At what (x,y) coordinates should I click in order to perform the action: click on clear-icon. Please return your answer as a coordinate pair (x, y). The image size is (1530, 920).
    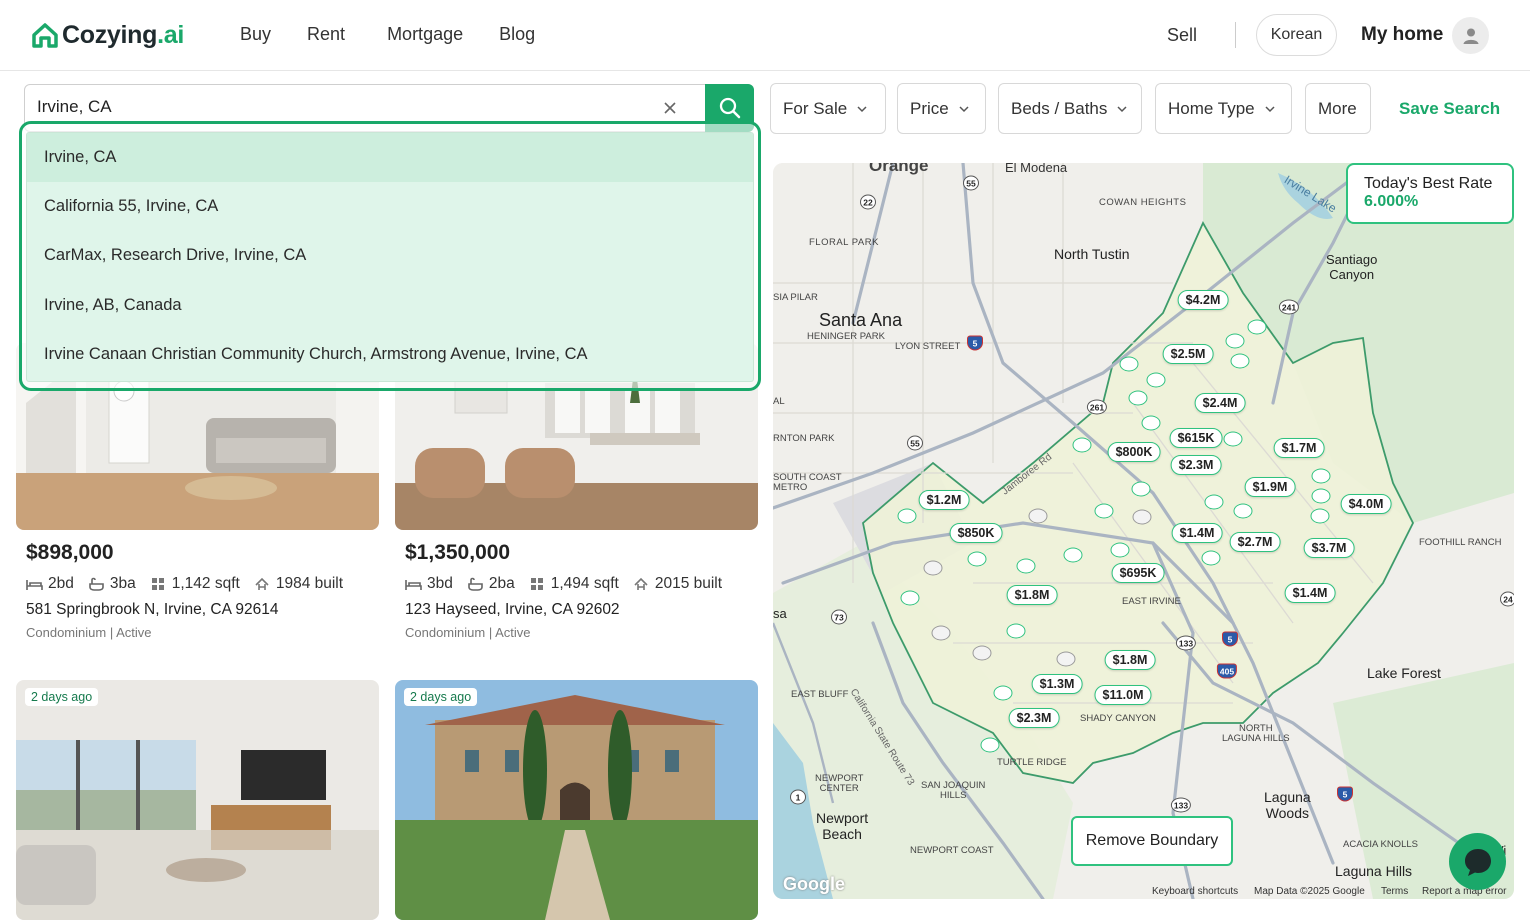
    Looking at the image, I should click on (670, 108).